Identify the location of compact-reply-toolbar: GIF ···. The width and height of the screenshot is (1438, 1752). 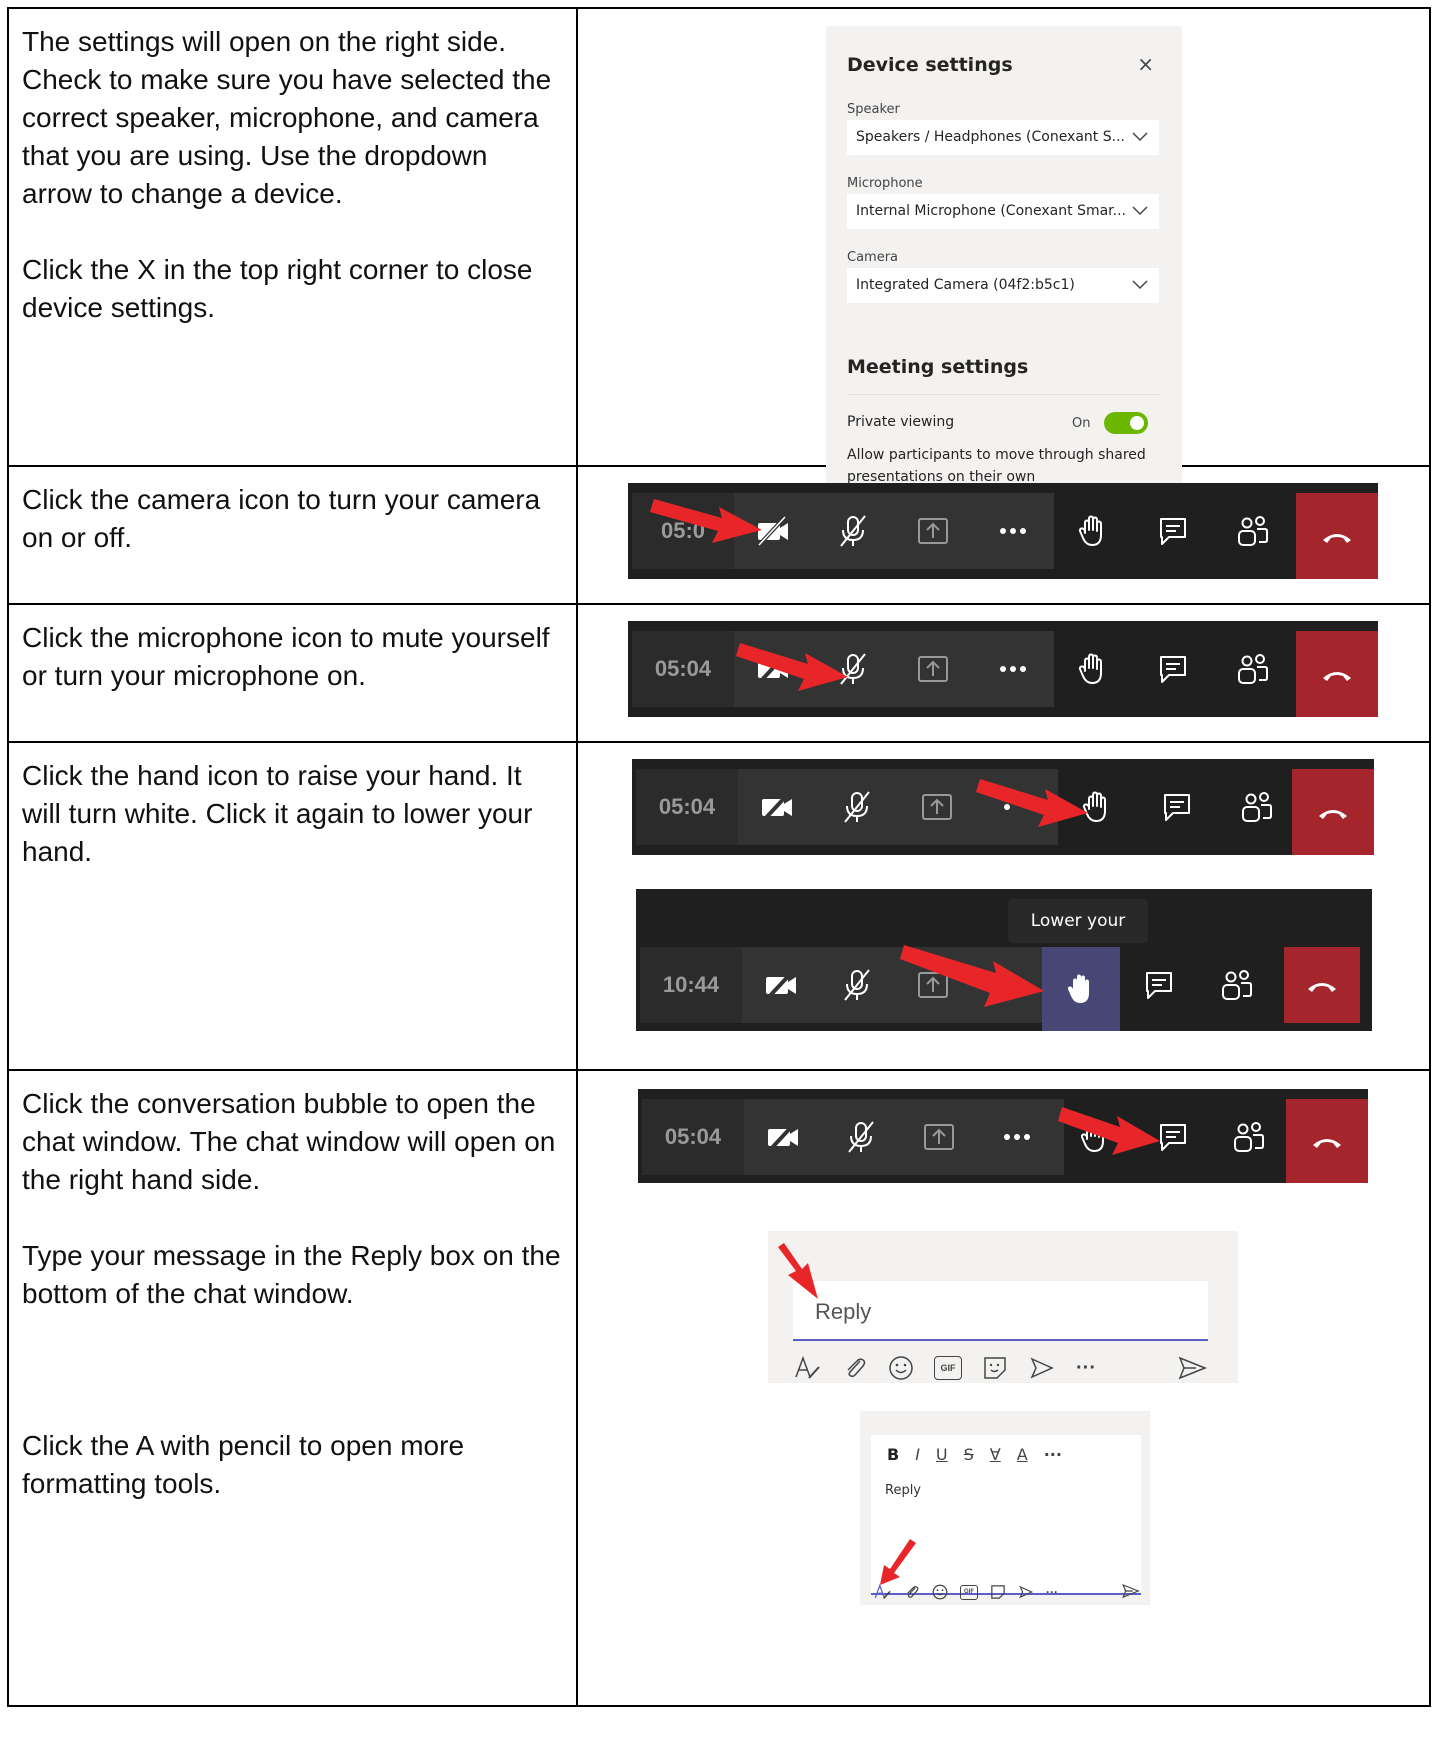
(966, 1592).